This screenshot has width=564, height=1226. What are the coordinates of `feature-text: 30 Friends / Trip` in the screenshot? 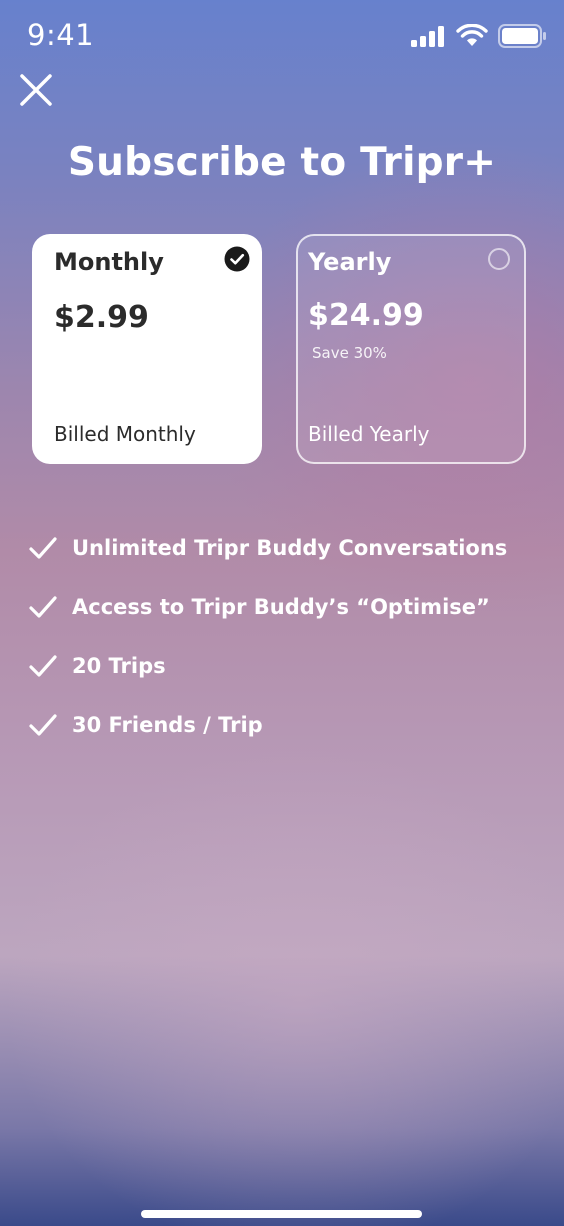 It's located at (167, 724).